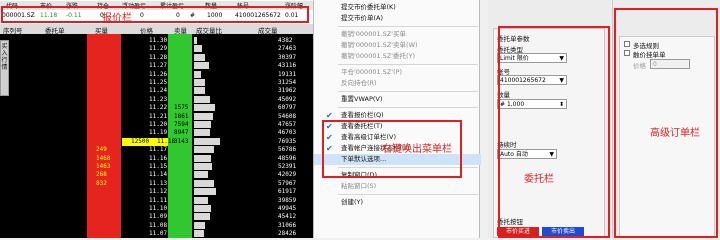 Image resolution: width=720 pixels, height=240 pixels. What do you see at coordinates (397, 83) in the screenshot?
I see `menu-item: 反向持仓(R)` at bounding box center [397, 83].